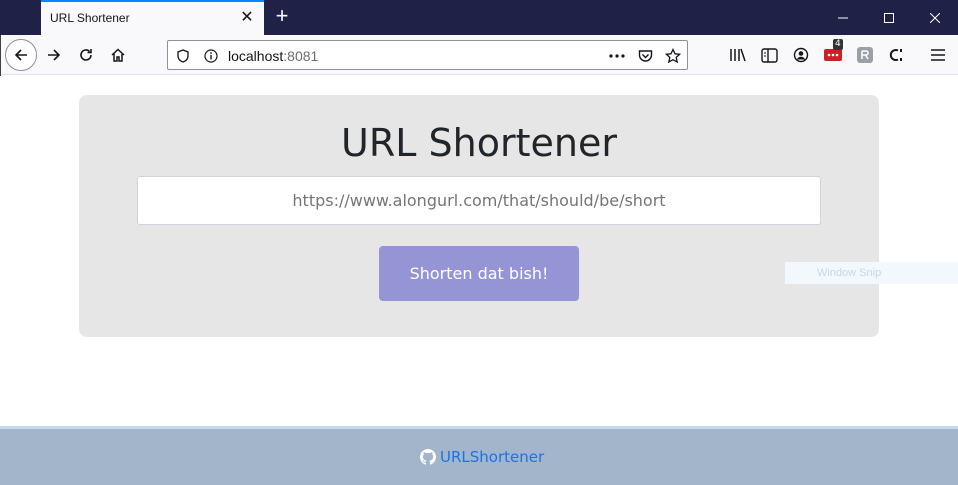  I want to click on url-input, so click(479, 200).